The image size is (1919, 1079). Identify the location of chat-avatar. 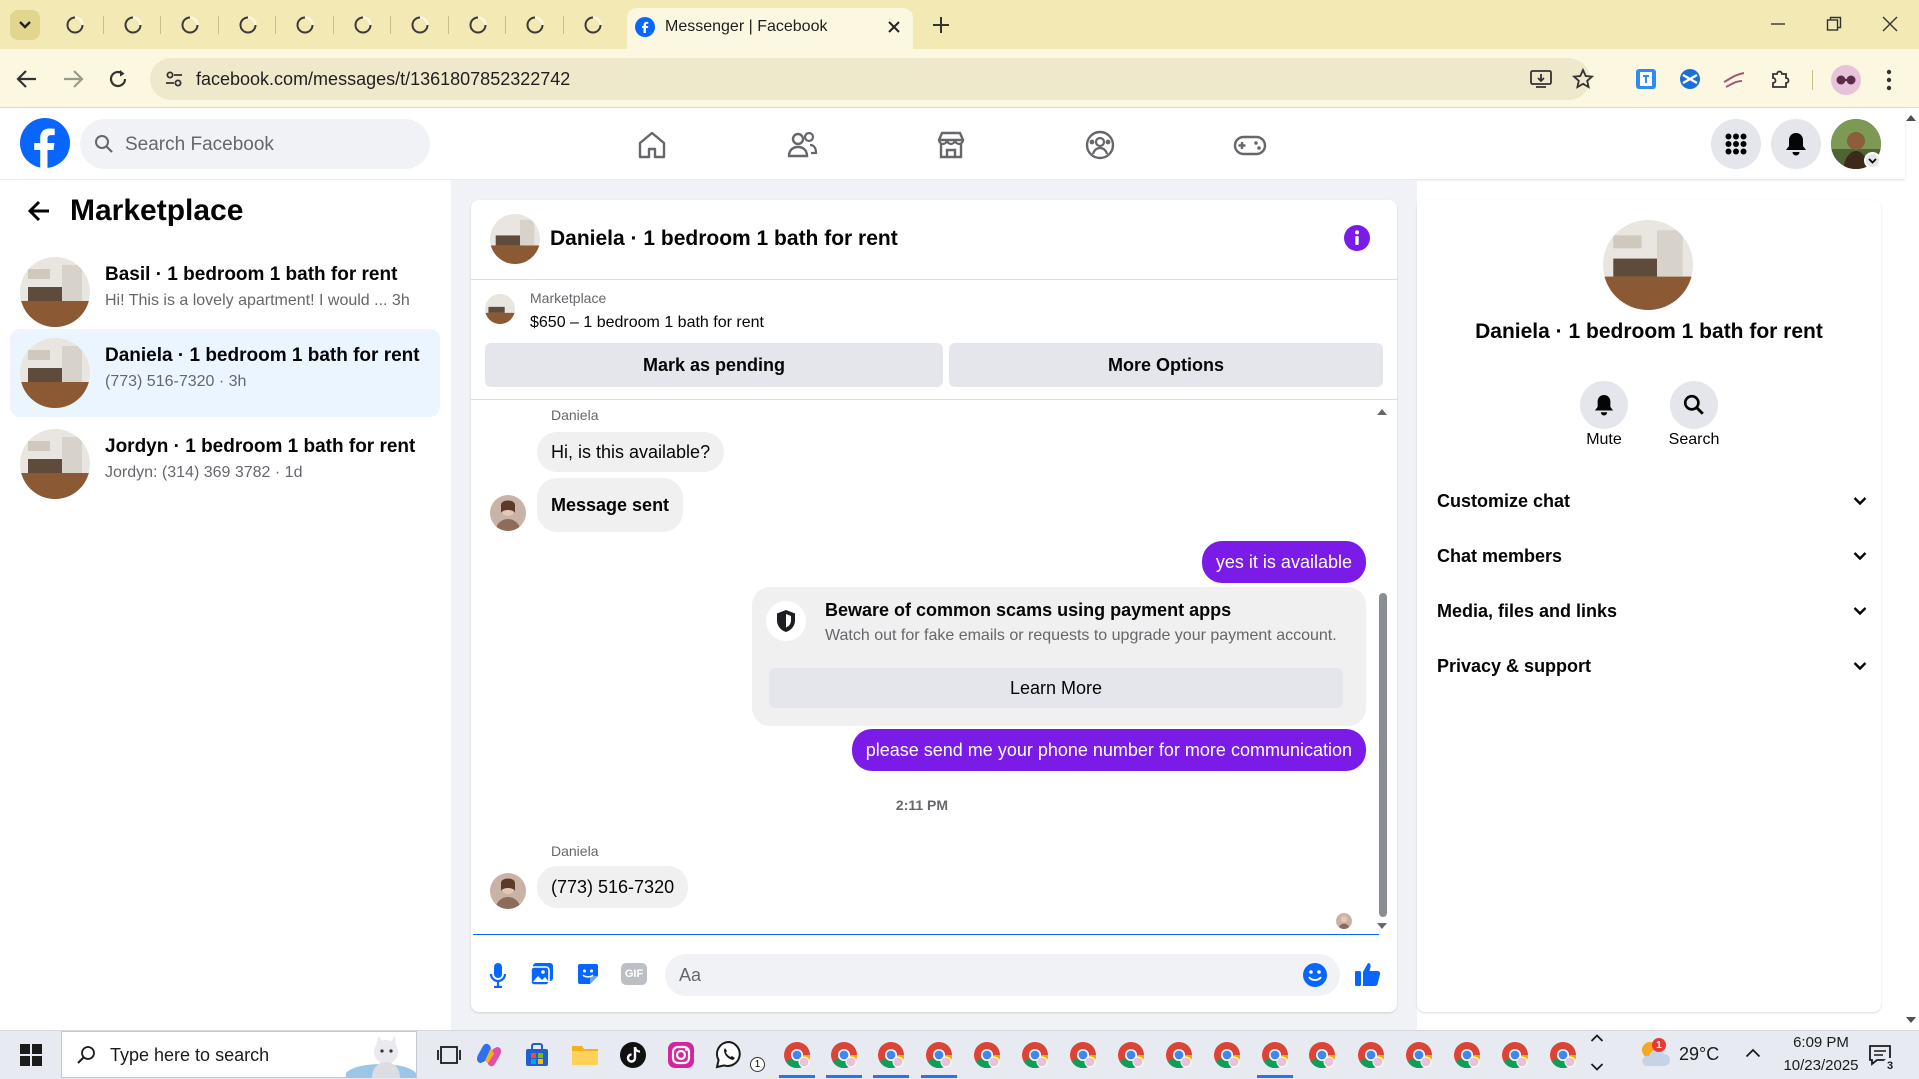
(515, 239).